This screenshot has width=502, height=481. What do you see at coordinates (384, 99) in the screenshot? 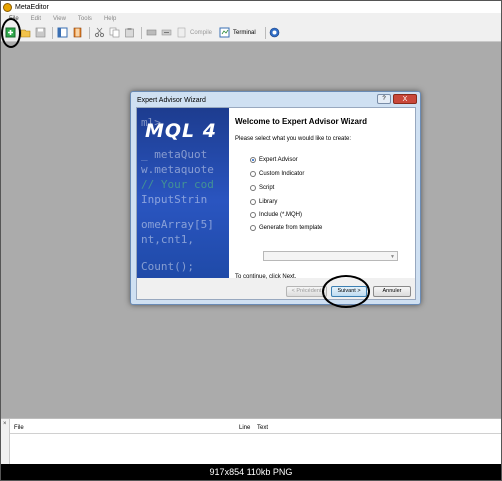
I see `dialog-help-button: ?` at bounding box center [384, 99].